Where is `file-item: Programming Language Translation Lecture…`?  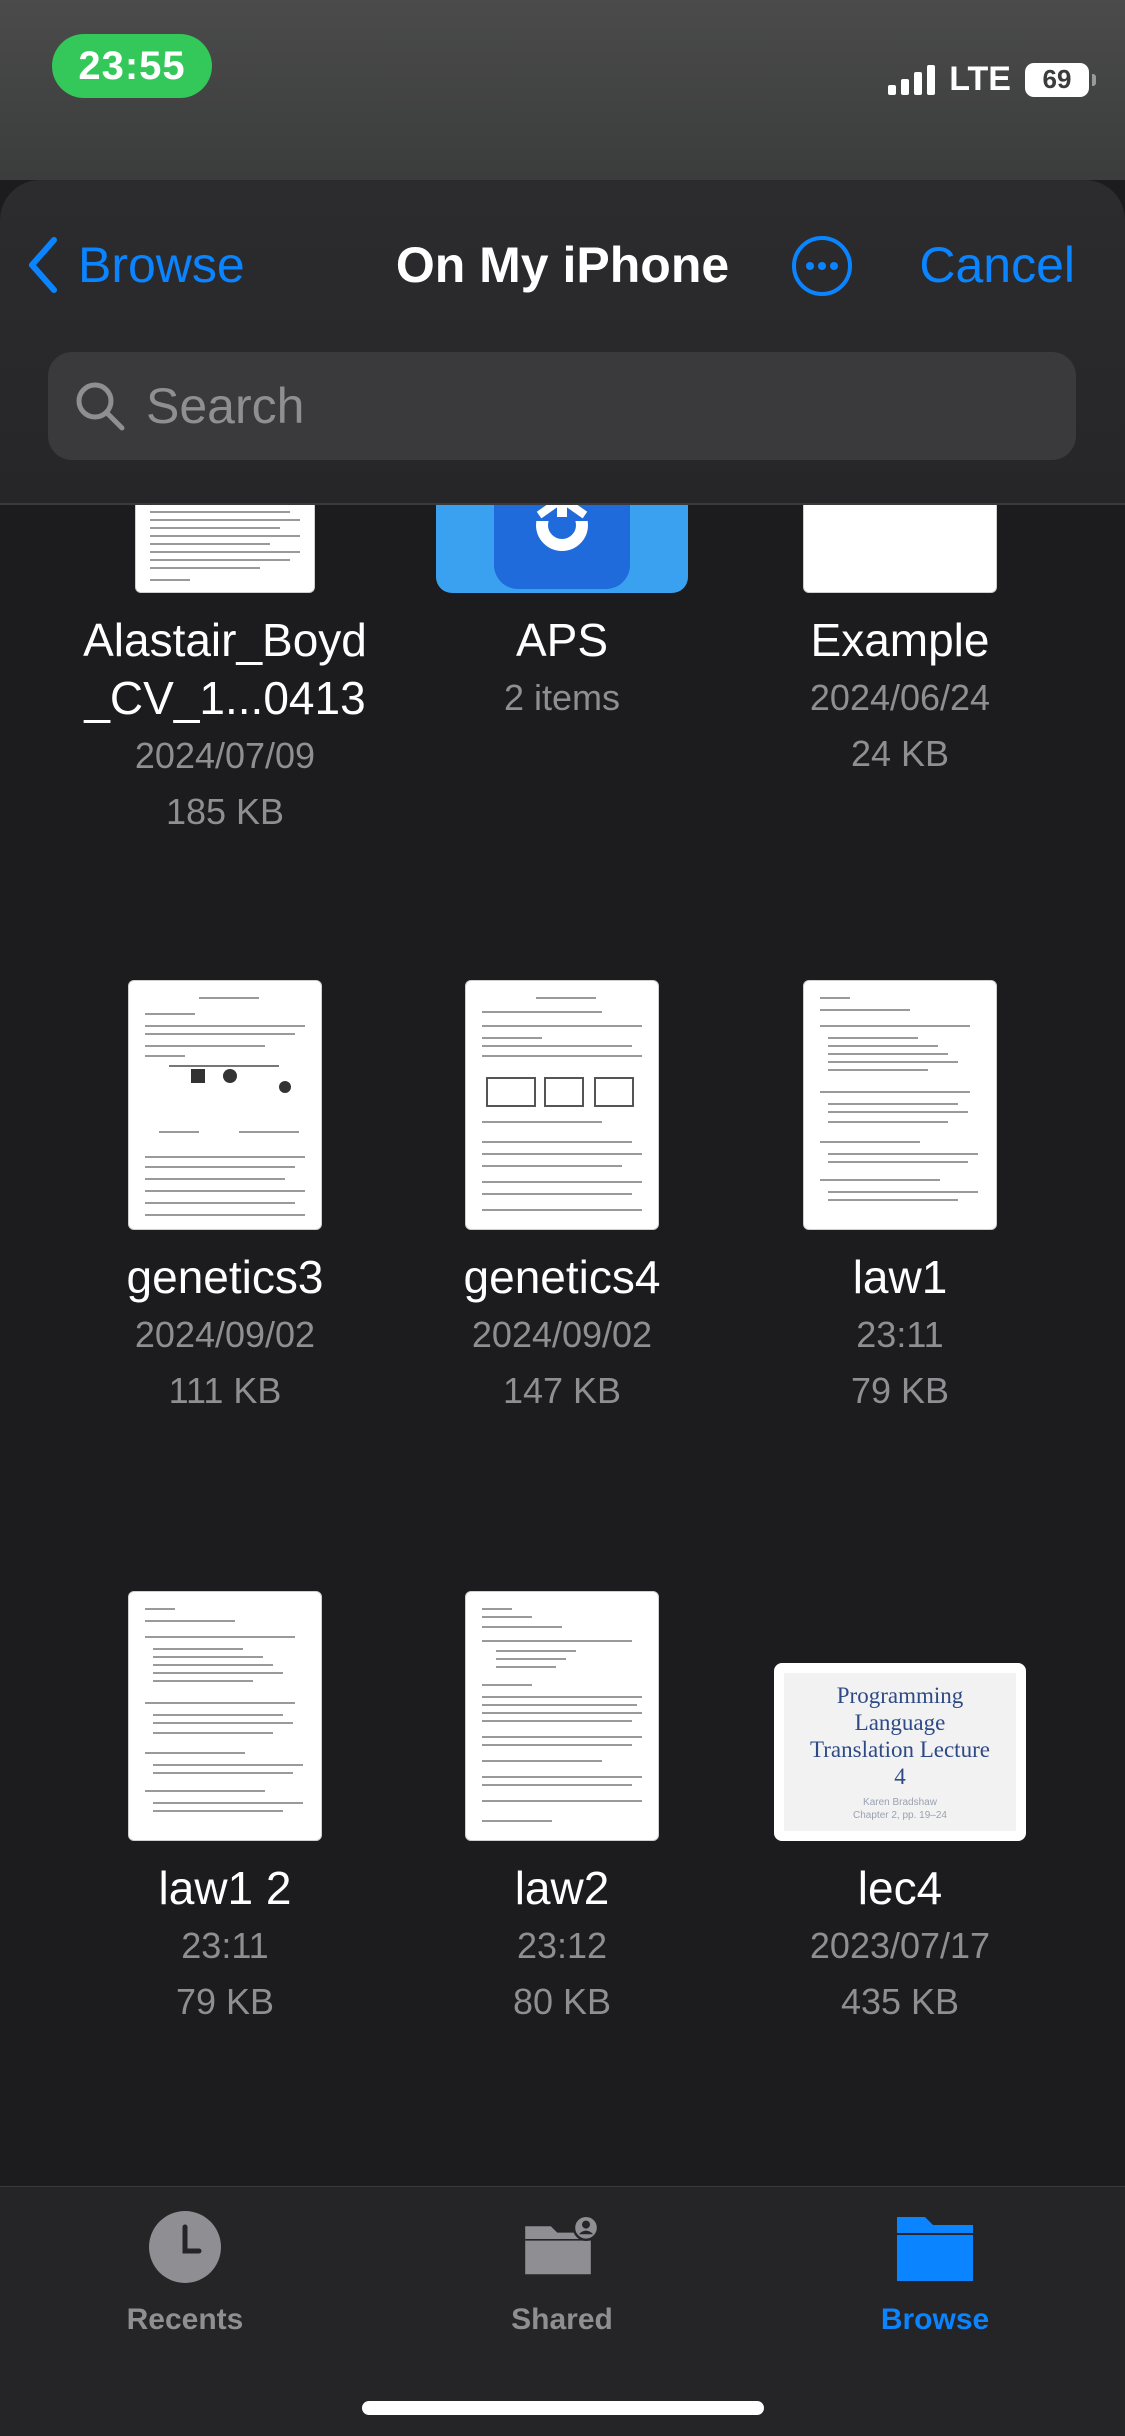 file-item: Programming Language Translation Lecture… is located at coordinates (900, 1902).